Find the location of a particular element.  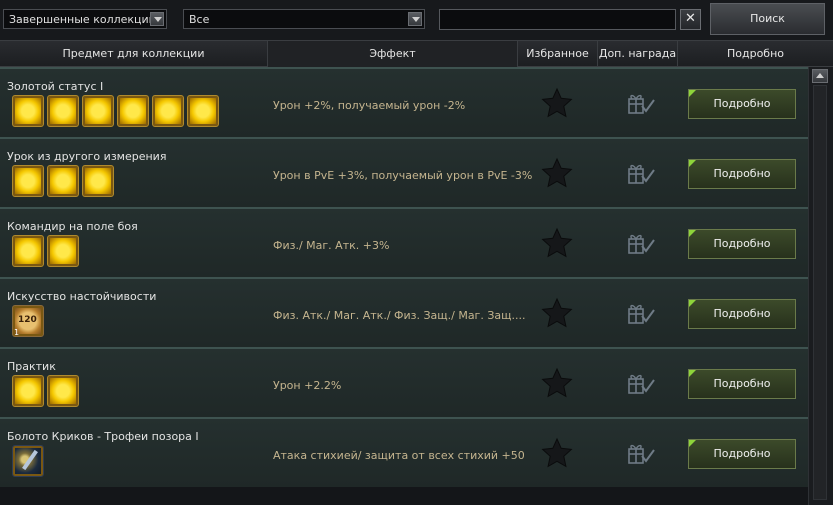

collection-name: Практик is located at coordinates (31, 366).